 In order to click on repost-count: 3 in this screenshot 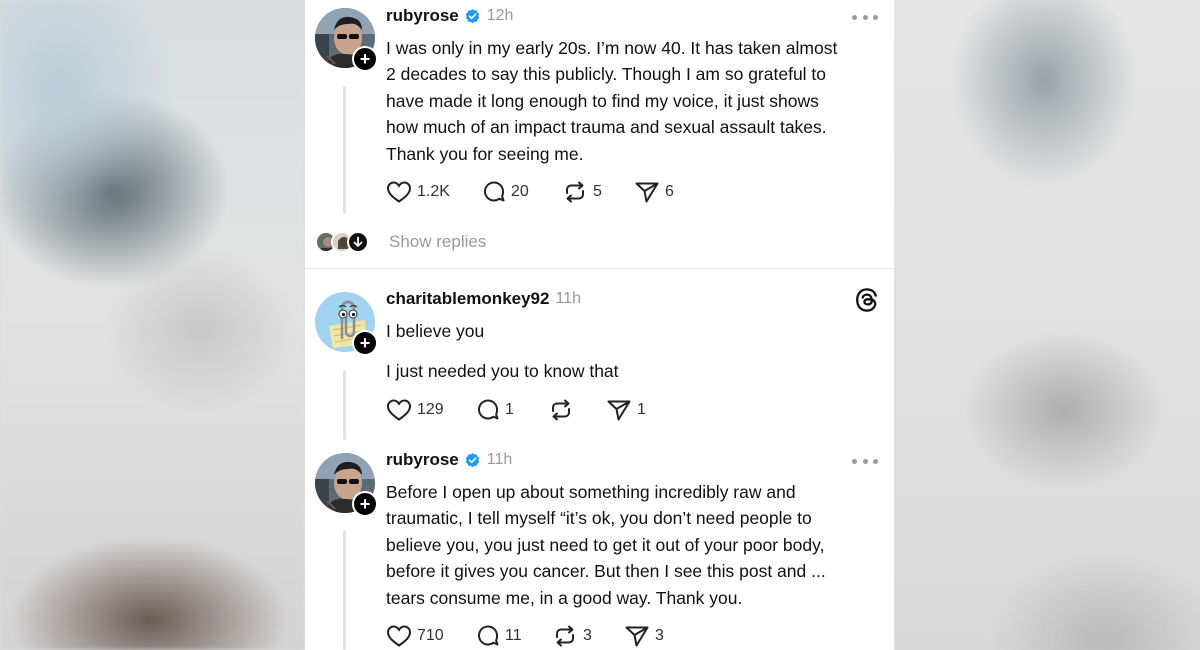, I will do `click(587, 635)`.